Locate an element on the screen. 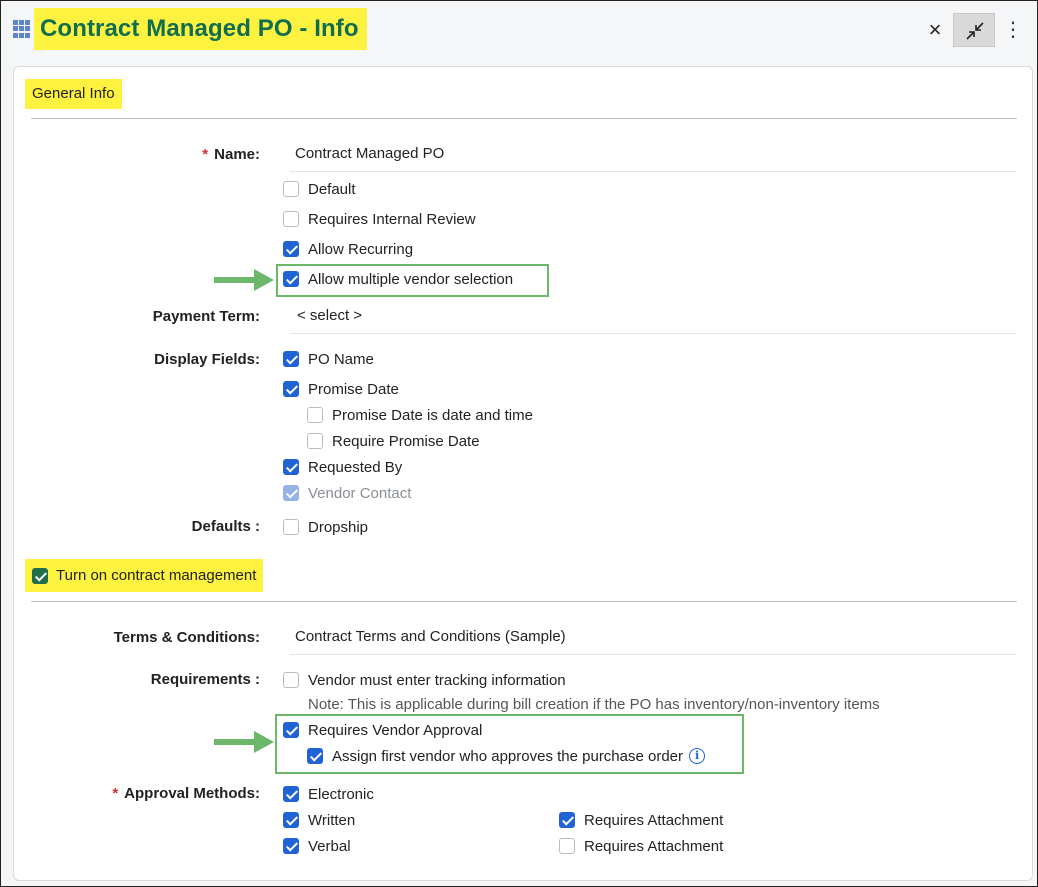  checkbox-vendor-tracking: Vendor must enter tracking information is located at coordinates (424, 680).